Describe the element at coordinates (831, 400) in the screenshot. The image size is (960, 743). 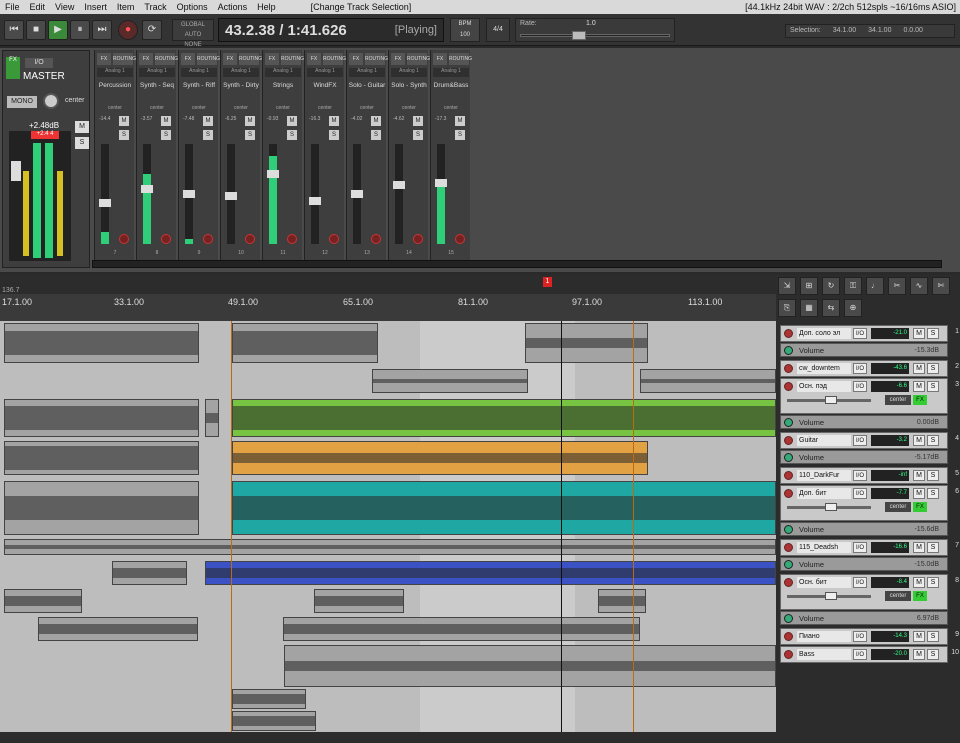
I see `track-volume-knob` at that location.